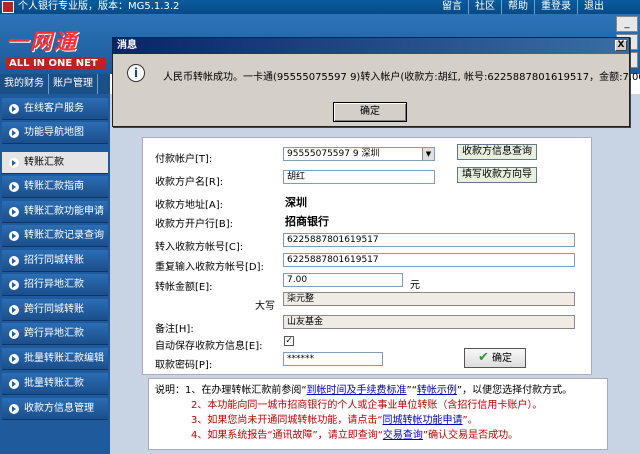  I want to click on amount-label: 转帐金额[E]:, so click(184, 287).